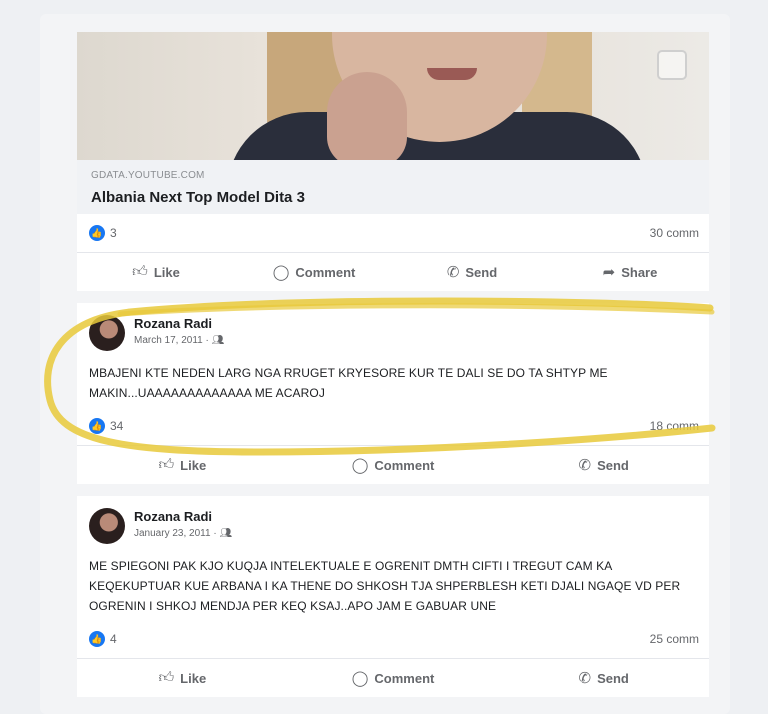  I want to click on post-date-text: January 23, 2011, so click(172, 533).